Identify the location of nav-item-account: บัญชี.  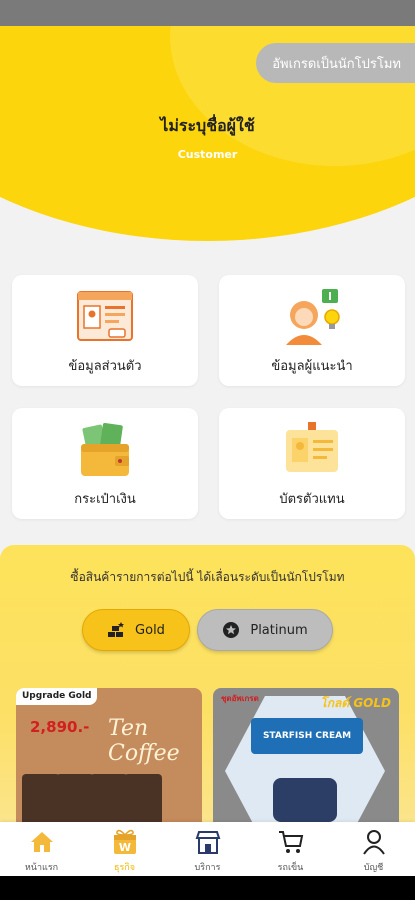
(373, 849).